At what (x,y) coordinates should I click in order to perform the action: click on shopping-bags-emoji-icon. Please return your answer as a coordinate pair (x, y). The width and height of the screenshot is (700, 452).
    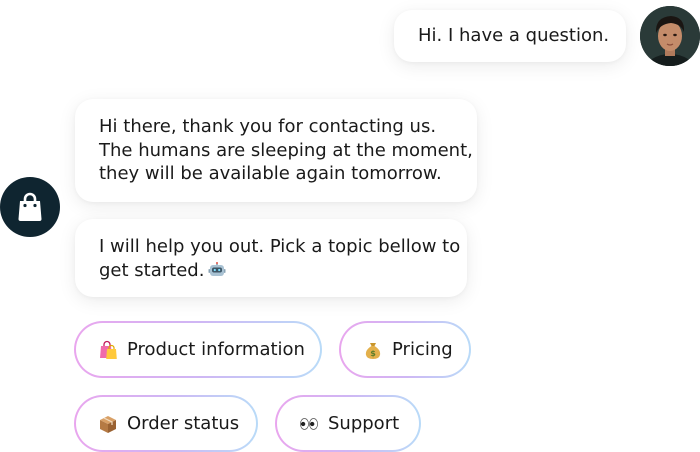
    Looking at the image, I should click on (108, 350).